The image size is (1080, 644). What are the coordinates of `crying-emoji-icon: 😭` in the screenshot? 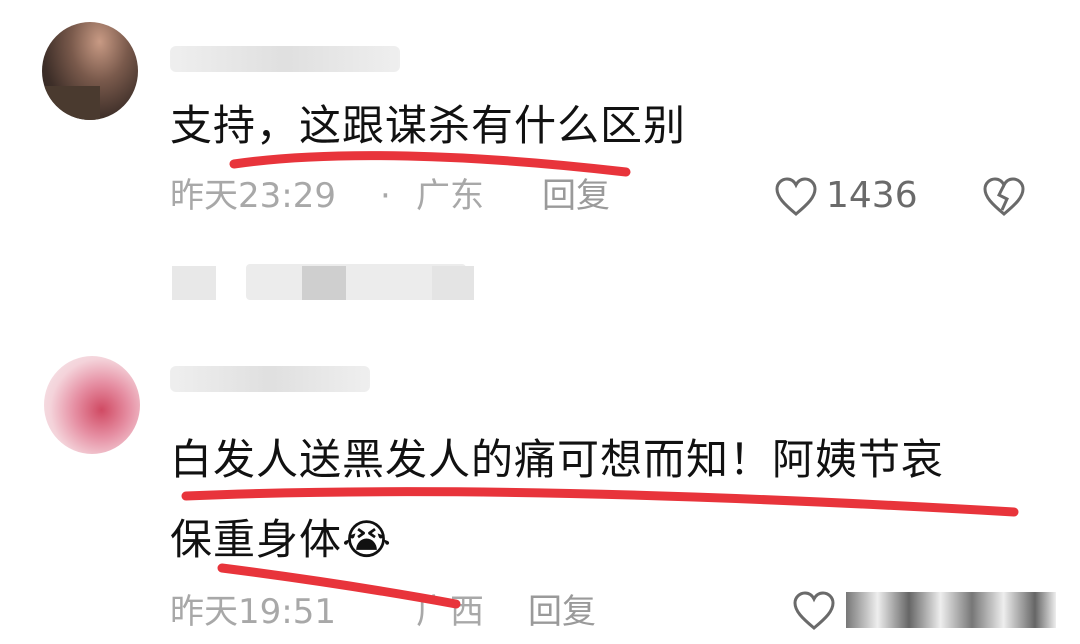 It's located at (367, 539).